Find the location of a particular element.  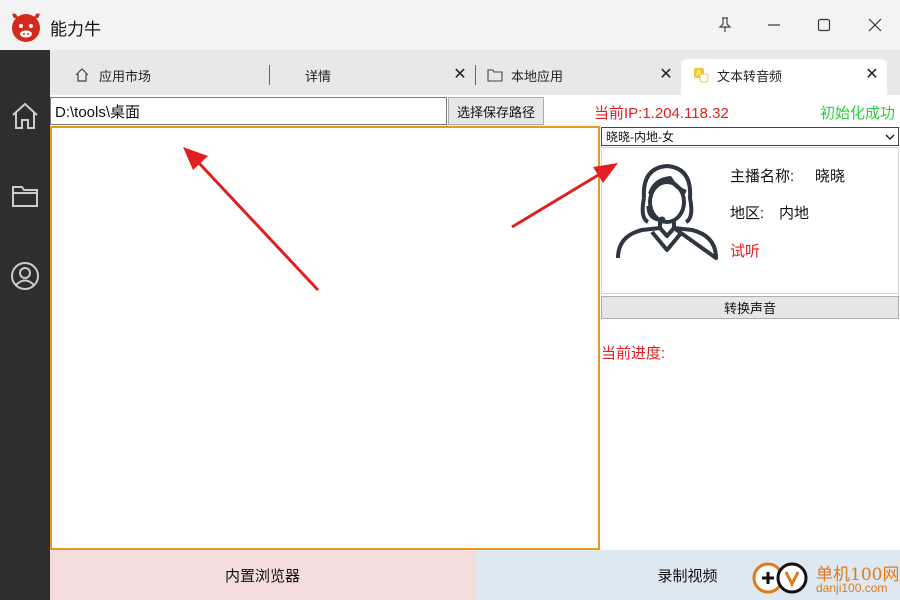

builtin-browser-button: 内置浏览器 is located at coordinates (262, 575).